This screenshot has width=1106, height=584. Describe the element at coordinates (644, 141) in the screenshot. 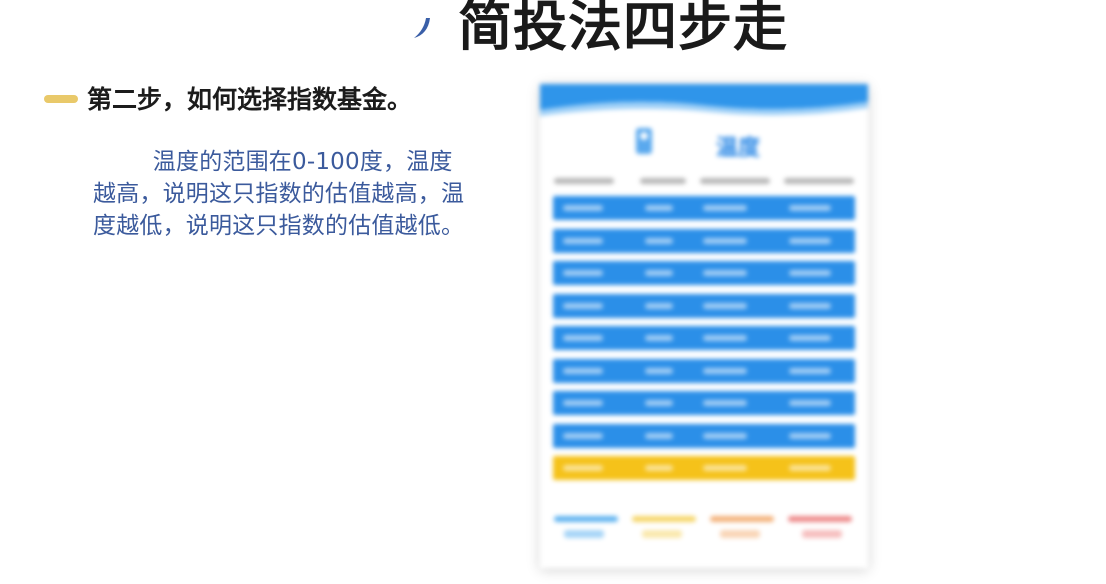

I see `app-logo-icon` at that location.